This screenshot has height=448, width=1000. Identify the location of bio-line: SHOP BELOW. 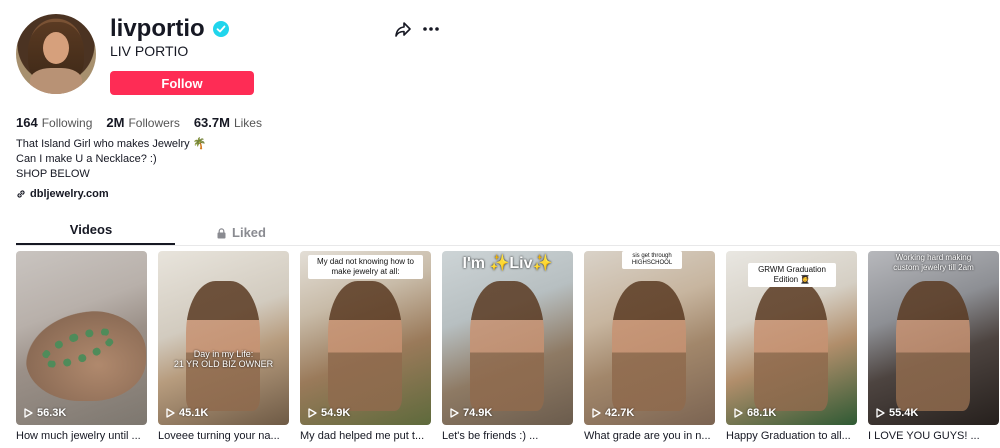
(53, 174).